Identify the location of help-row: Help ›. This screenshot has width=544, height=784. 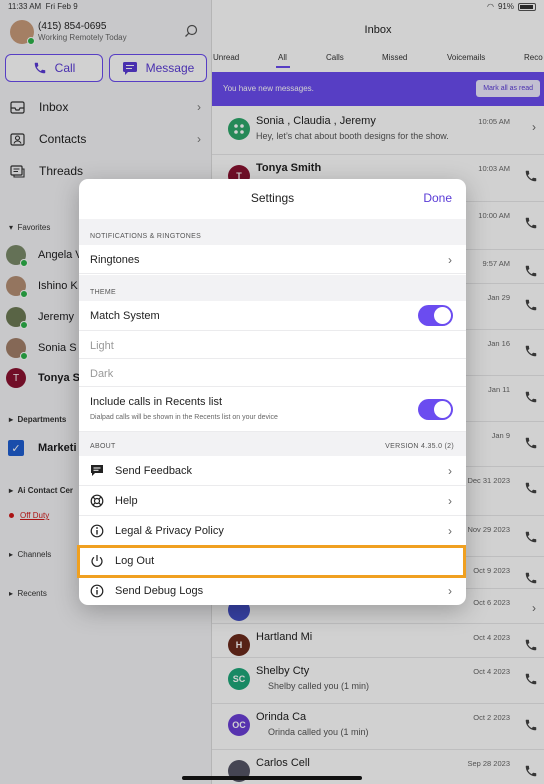
(272, 501).